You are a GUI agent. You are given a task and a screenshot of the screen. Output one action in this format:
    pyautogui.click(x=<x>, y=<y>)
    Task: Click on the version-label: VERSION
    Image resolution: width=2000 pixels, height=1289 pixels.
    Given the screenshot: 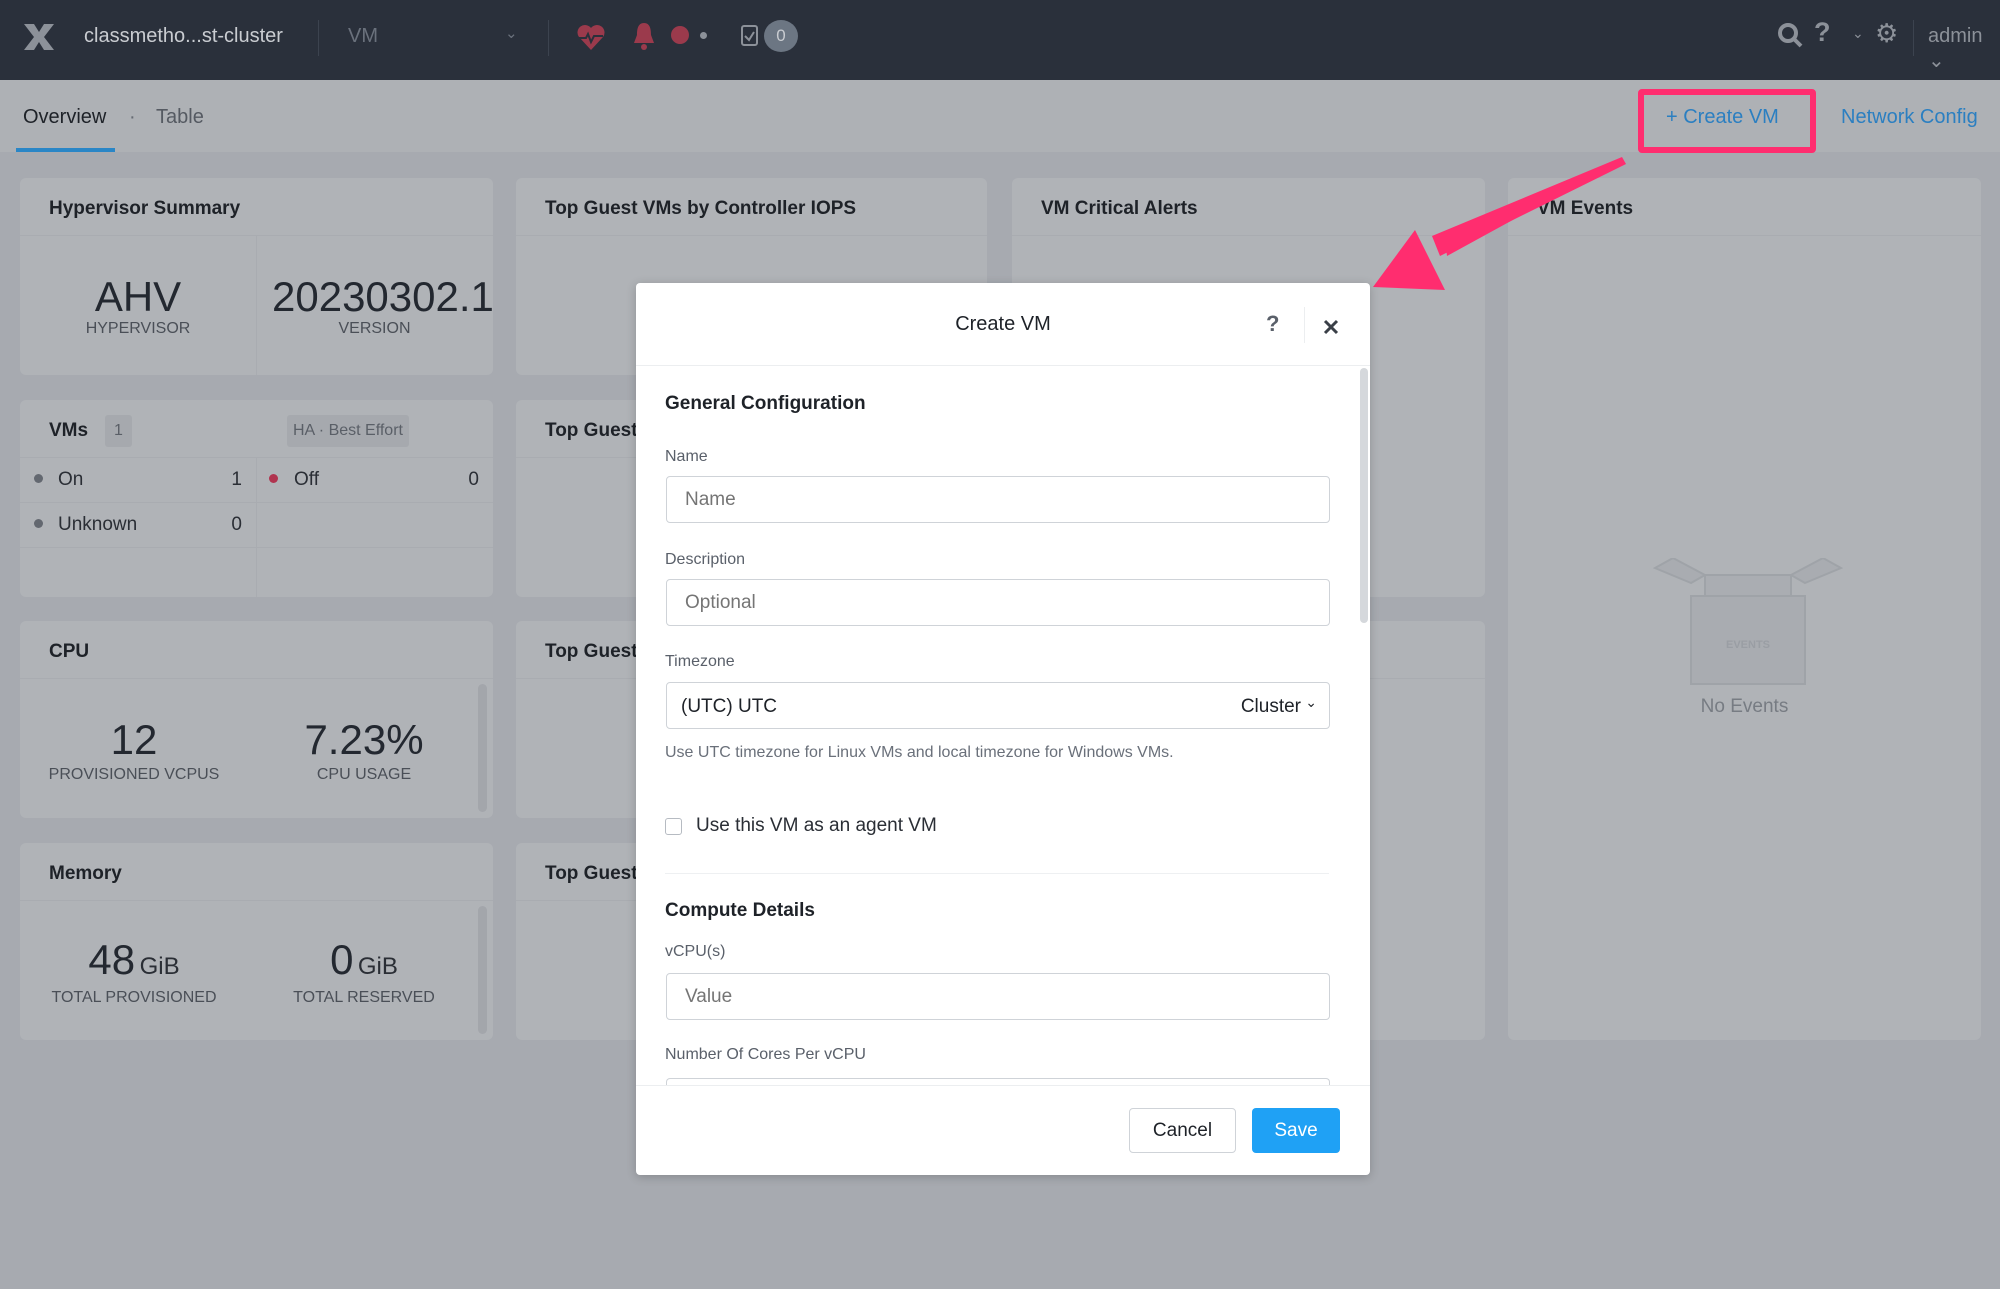 What is the action you would take?
    pyautogui.click(x=374, y=328)
    